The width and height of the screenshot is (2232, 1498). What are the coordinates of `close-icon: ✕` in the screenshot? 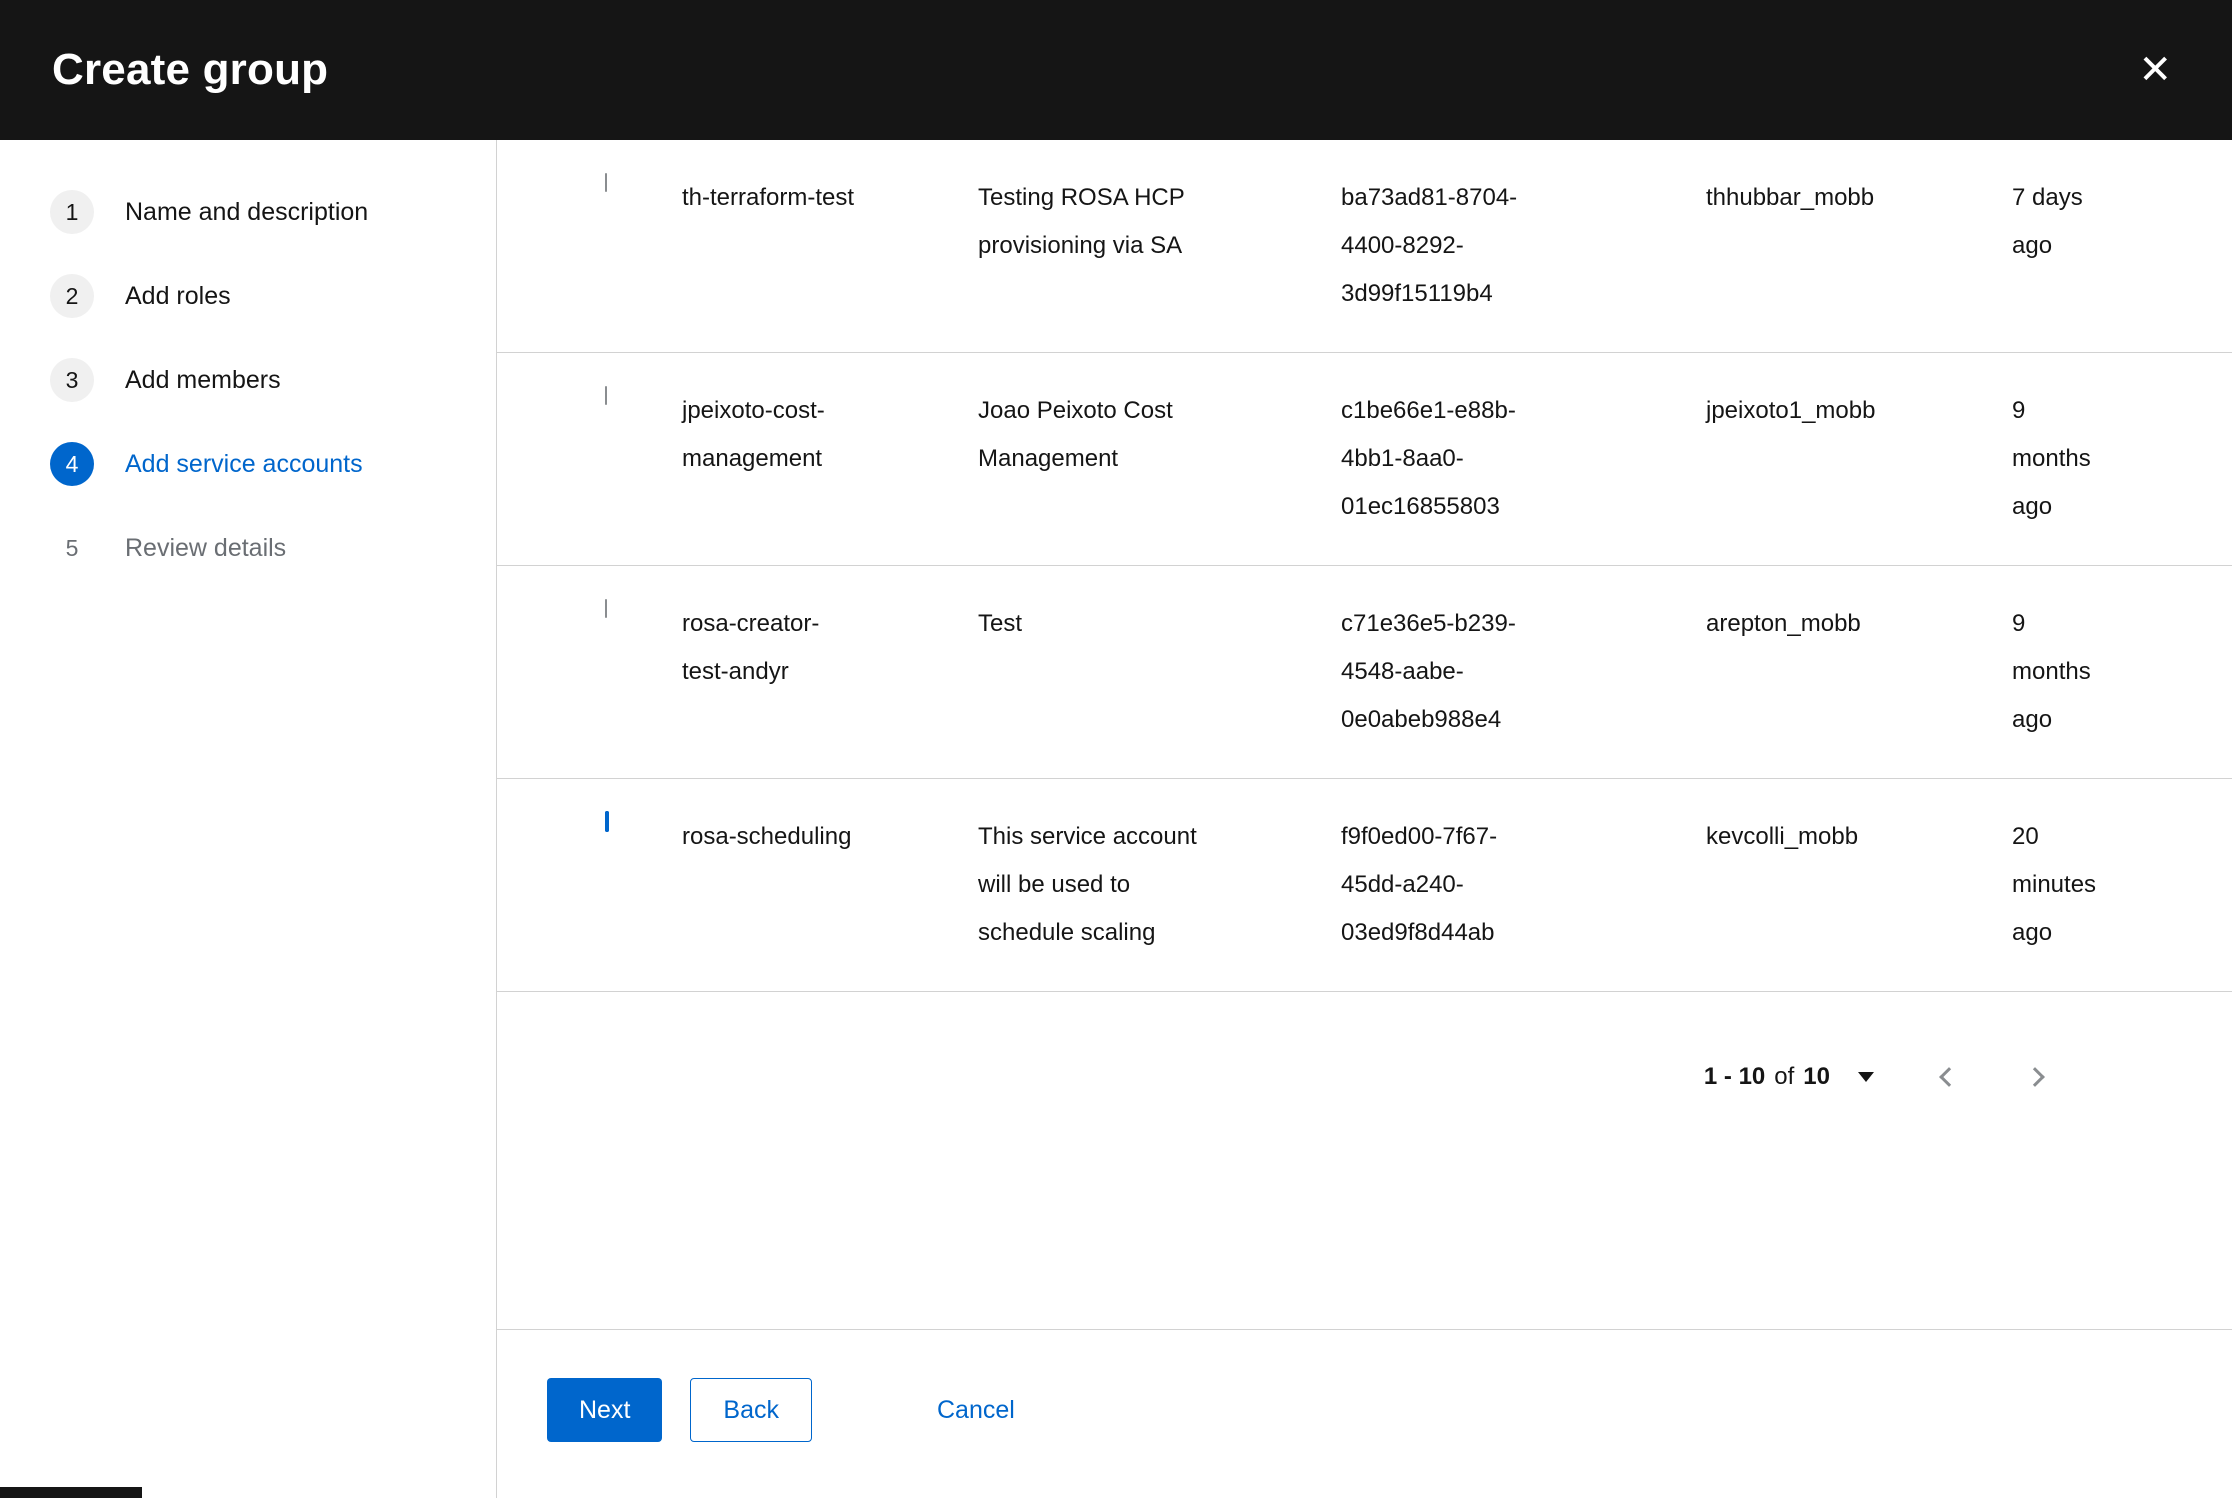 It's located at (2155, 70).